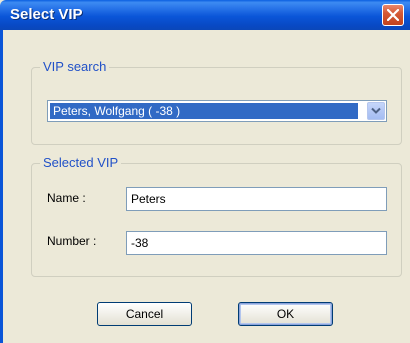  I want to click on close-x-icon, so click(393, 15).